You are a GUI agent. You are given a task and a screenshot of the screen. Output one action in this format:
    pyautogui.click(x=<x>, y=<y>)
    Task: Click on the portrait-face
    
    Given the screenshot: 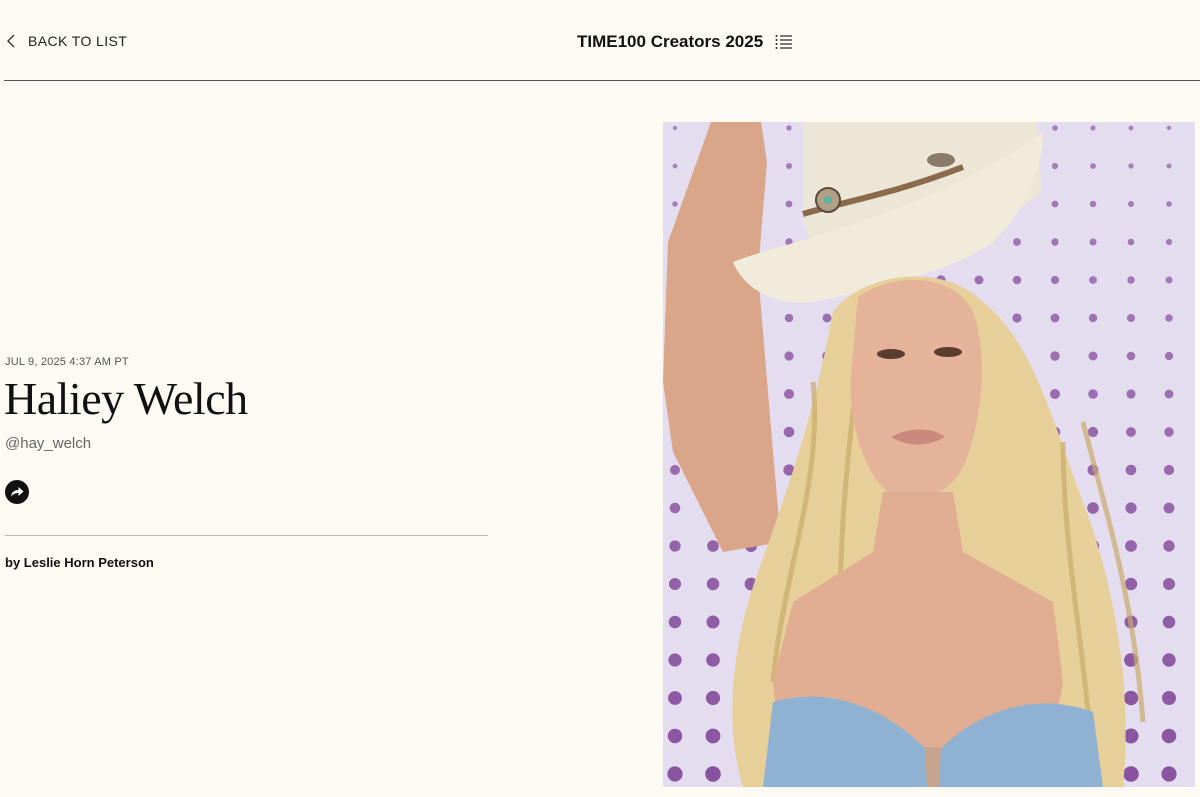 What is the action you would take?
    pyautogui.click(x=916, y=389)
    